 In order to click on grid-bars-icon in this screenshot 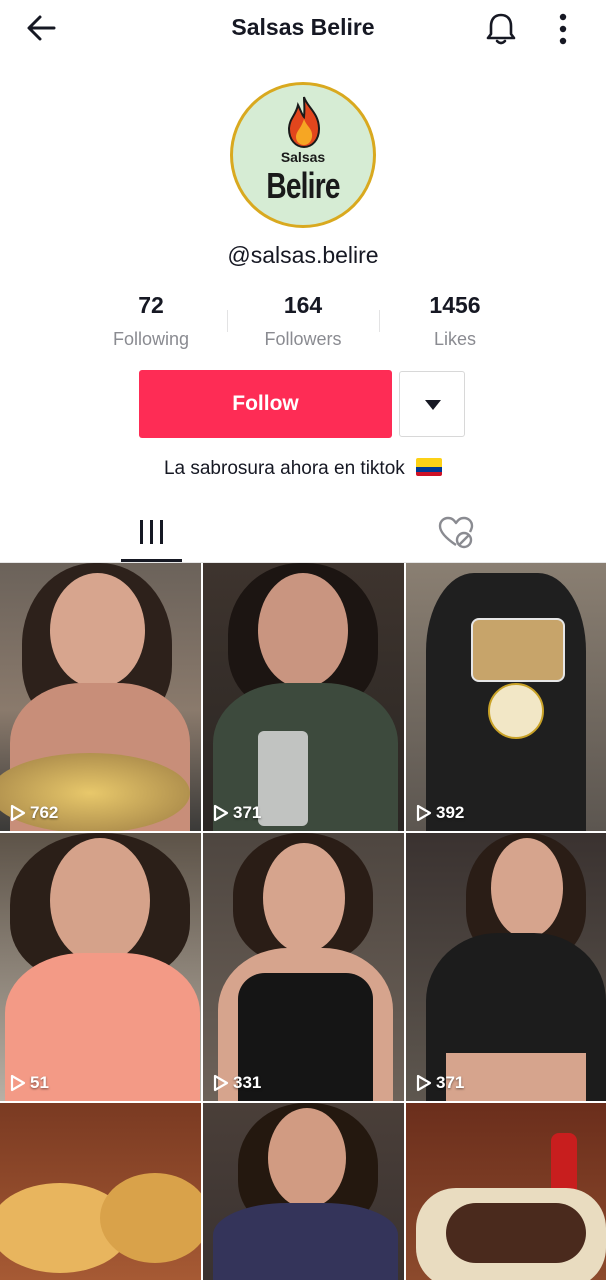, I will do `click(151, 532)`.